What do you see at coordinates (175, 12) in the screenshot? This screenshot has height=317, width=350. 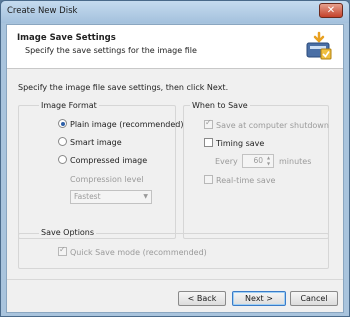 I see `title-bar: Create New Disk ✕` at bounding box center [175, 12].